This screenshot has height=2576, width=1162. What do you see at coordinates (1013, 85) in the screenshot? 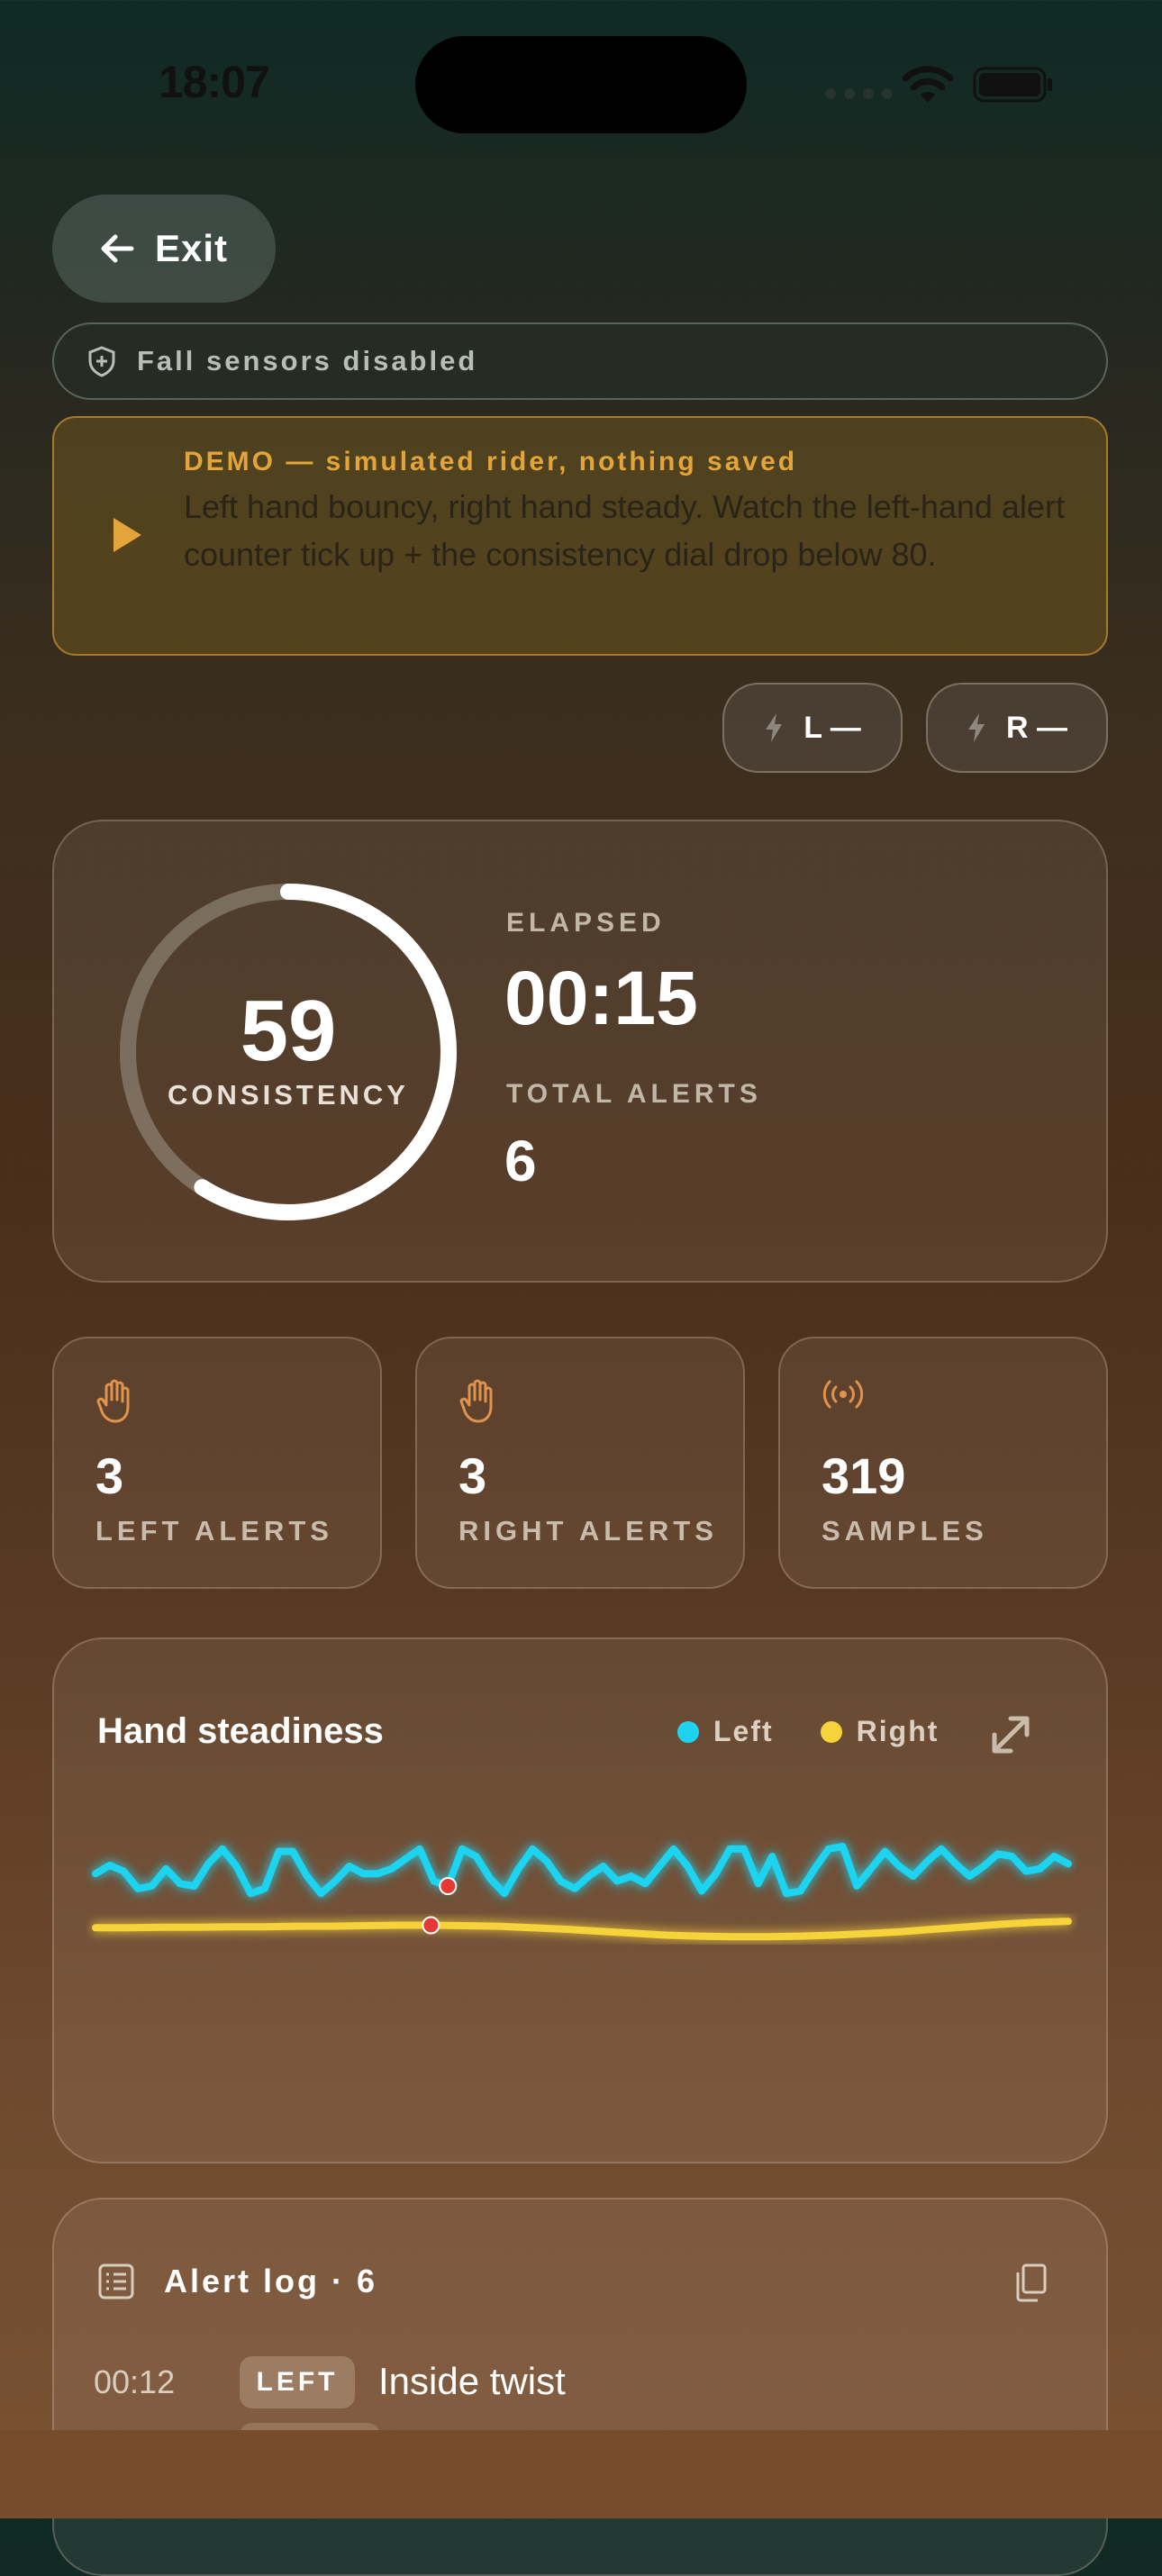
I see `battery-icon` at bounding box center [1013, 85].